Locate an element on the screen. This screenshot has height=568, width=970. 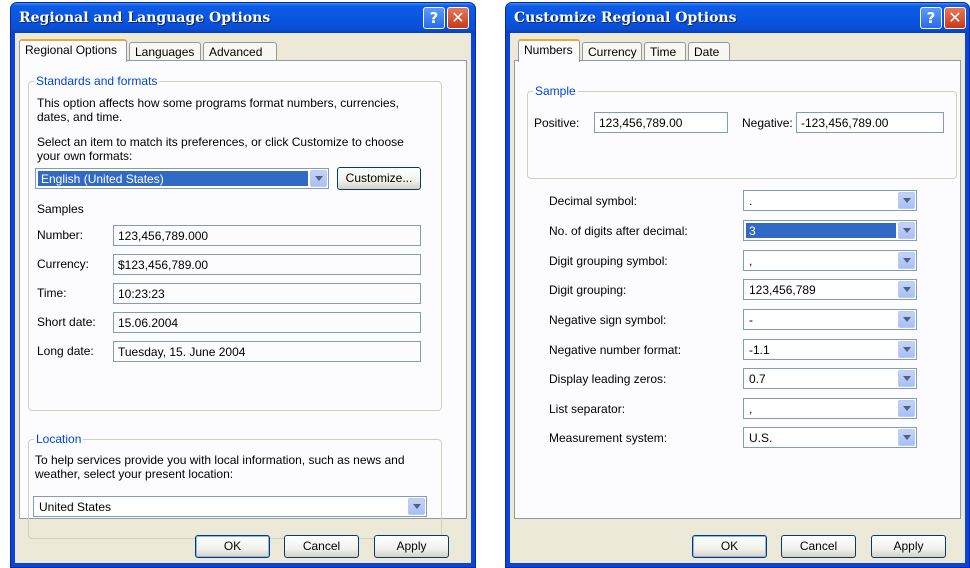
decimal-symbol-dropdown: . is located at coordinates (830, 200).